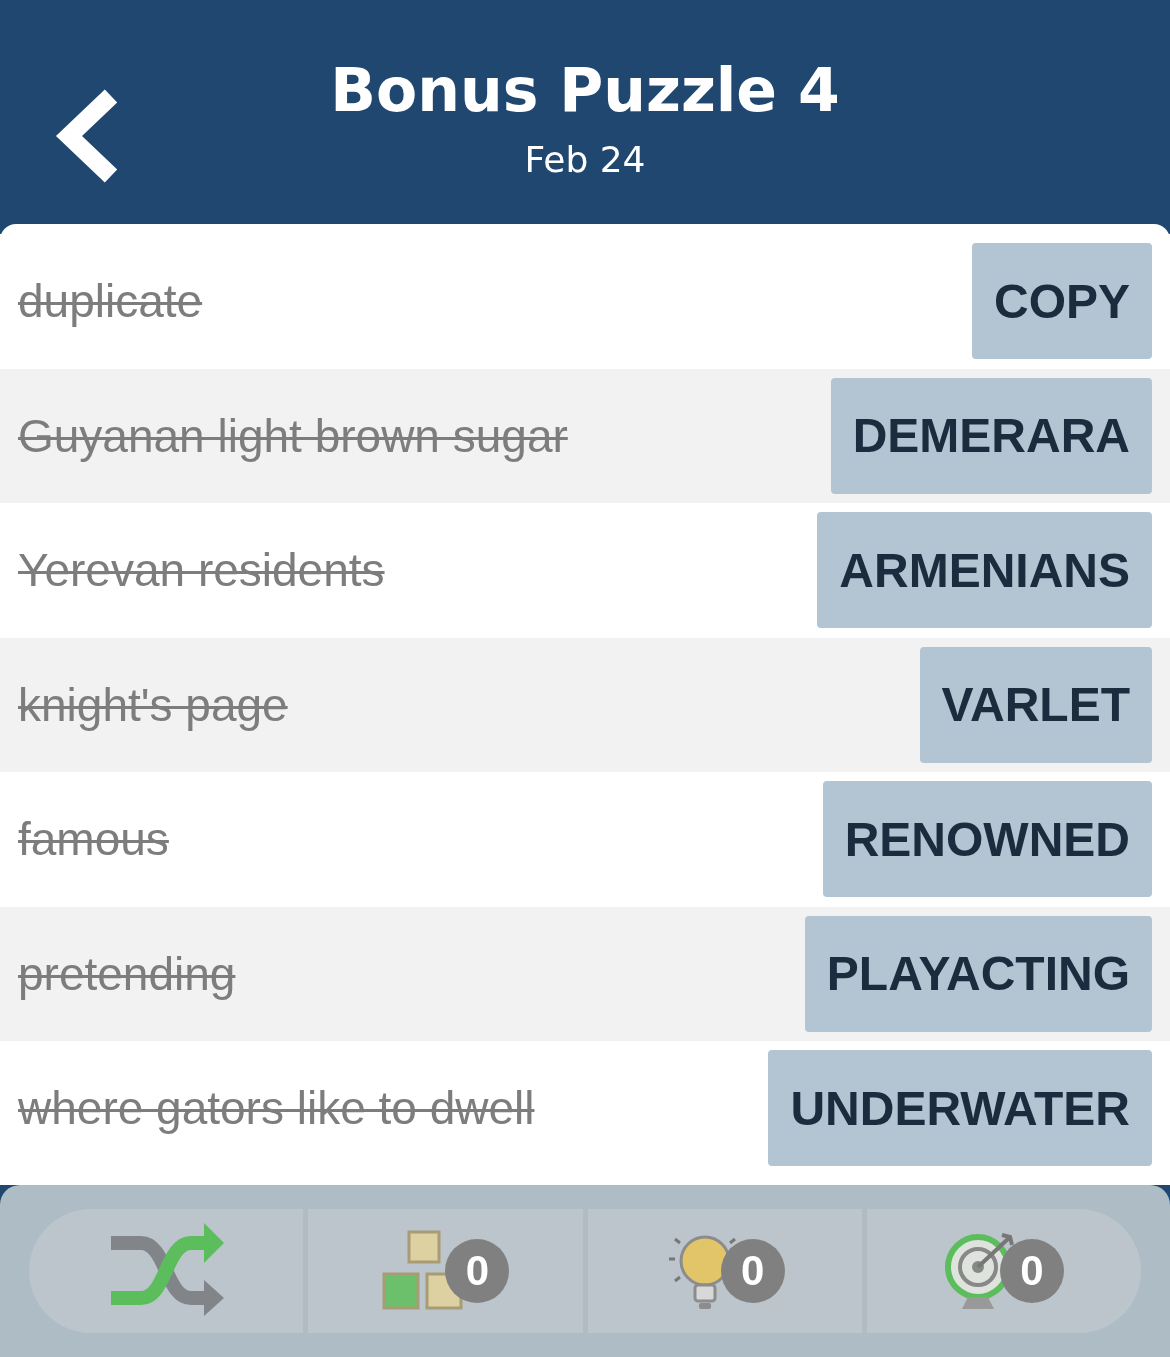 The height and width of the screenshot is (1357, 1170). What do you see at coordinates (276, 1108) in the screenshot?
I see `clue-text: where gators like to dwell` at bounding box center [276, 1108].